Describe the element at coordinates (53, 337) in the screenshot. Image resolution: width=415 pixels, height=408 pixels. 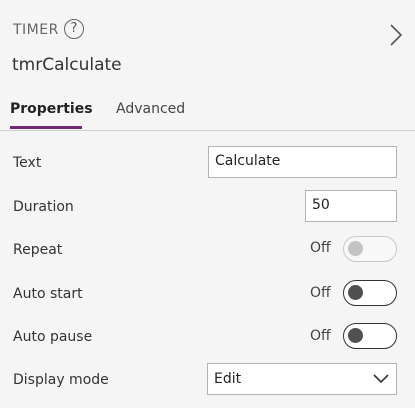
I see `auto-pause-label: Auto pause` at that location.